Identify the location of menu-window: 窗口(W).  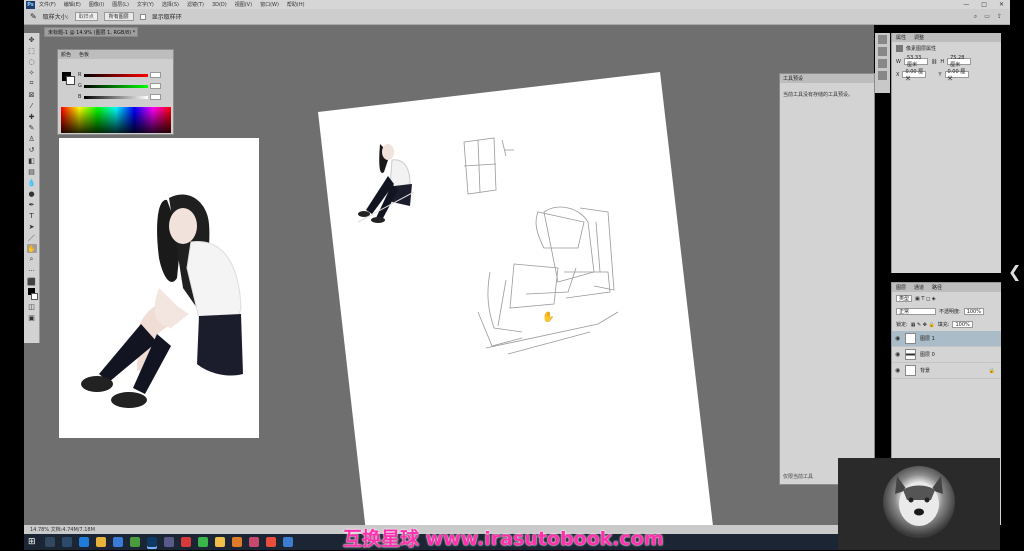
(269, 4).